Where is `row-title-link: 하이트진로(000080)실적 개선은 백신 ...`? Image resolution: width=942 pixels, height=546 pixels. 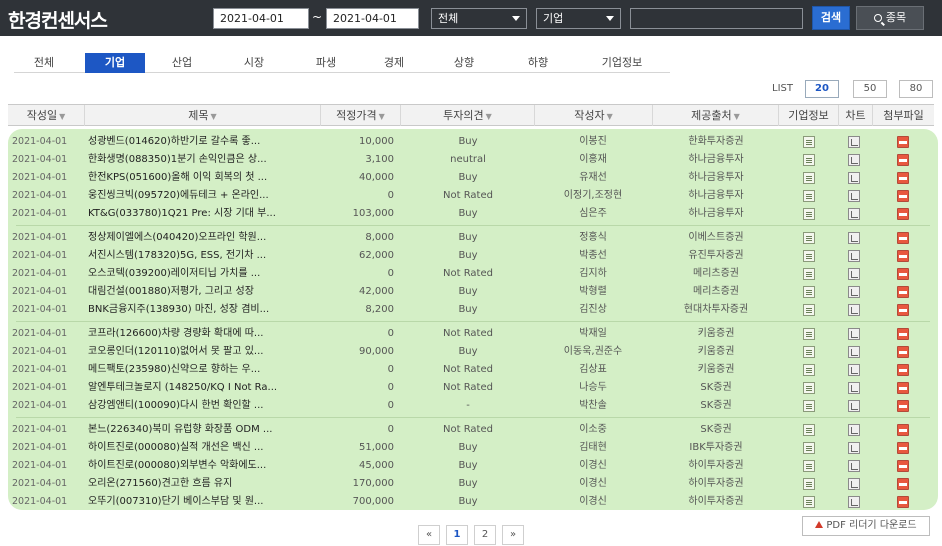 row-title-link: 하이트진로(000080)실적 개선은 백신 ... is located at coordinates (203, 448).